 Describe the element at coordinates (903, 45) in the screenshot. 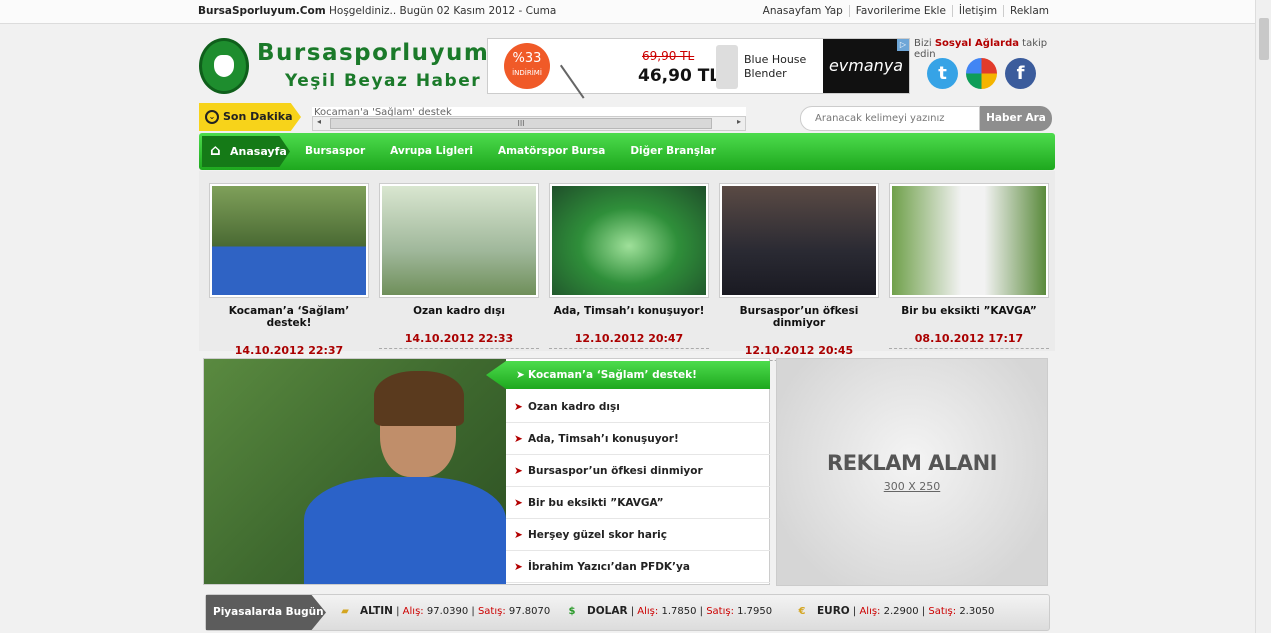

I see `adchoices-icon: ▷` at that location.